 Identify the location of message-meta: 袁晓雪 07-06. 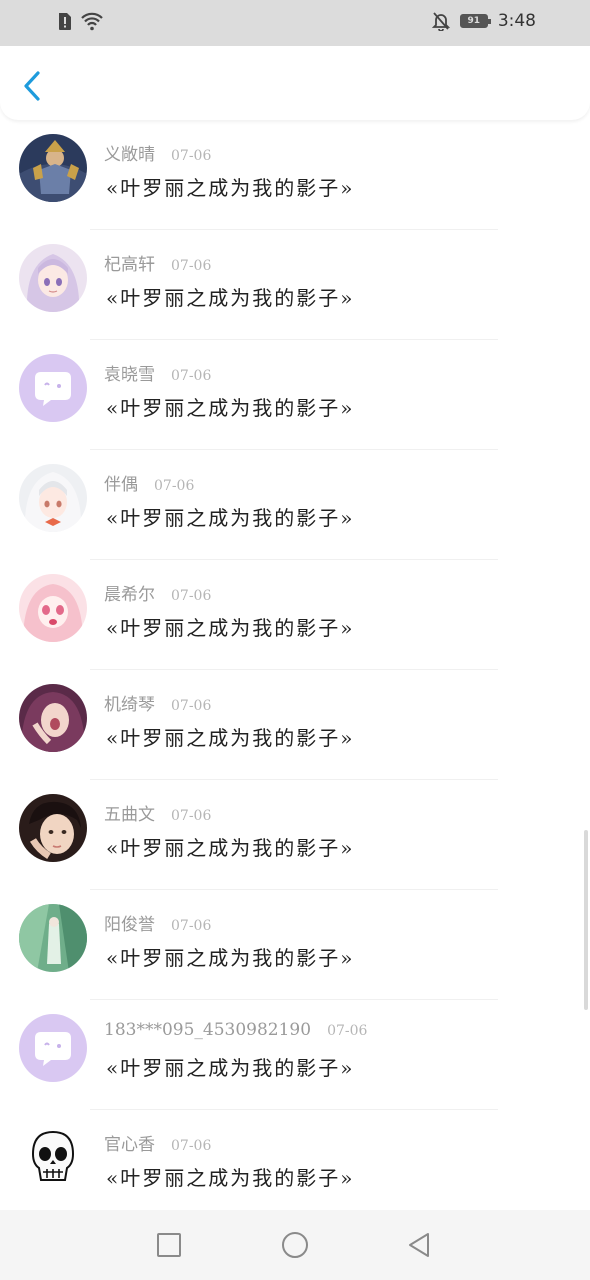
(157, 372).